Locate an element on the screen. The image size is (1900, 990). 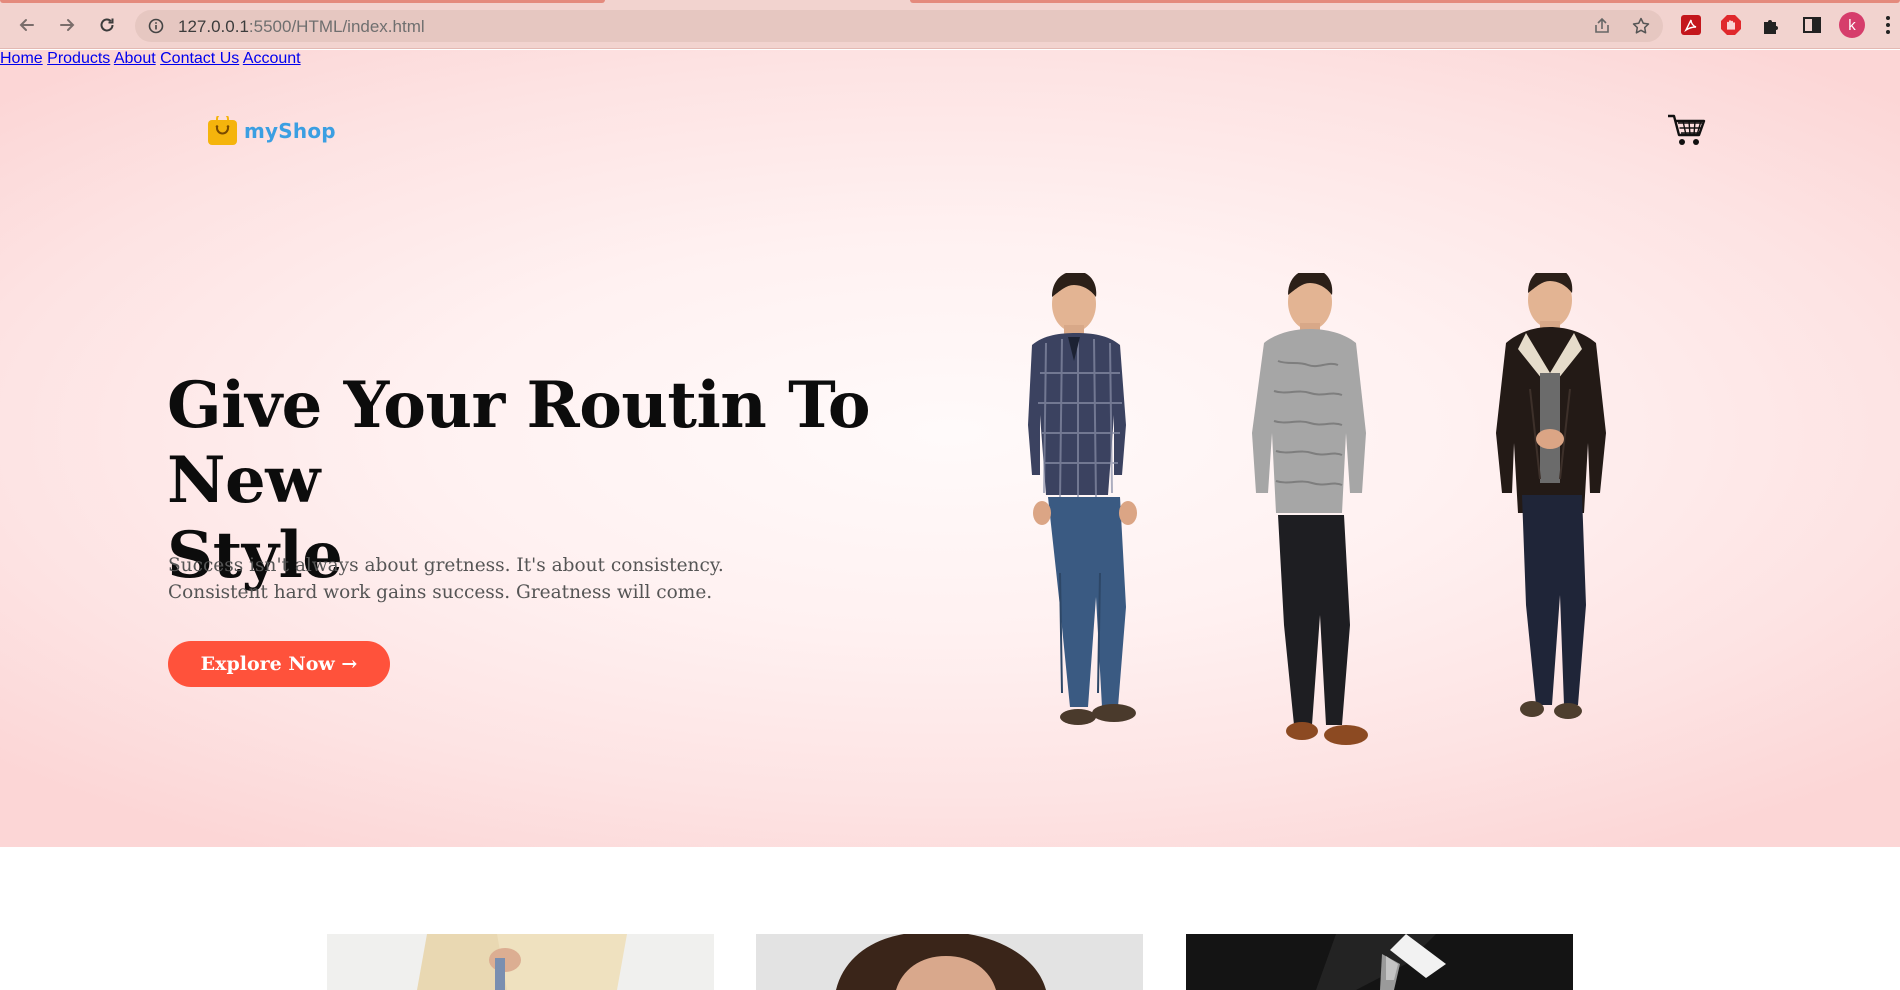
nav-account: Account is located at coordinates (272, 58).